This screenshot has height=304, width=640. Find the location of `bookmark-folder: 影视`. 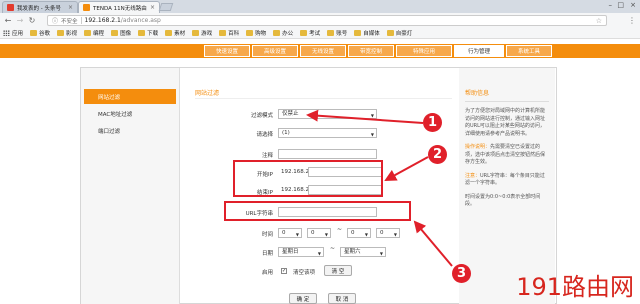

bookmark-folder: 影视 is located at coordinates (67, 33).